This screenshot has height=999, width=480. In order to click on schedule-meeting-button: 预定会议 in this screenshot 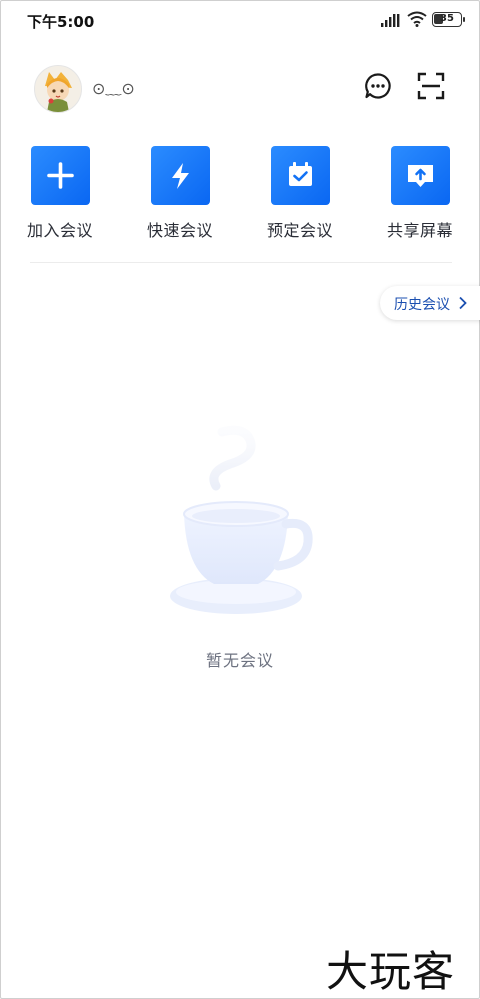, I will do `click(300, 193)`.